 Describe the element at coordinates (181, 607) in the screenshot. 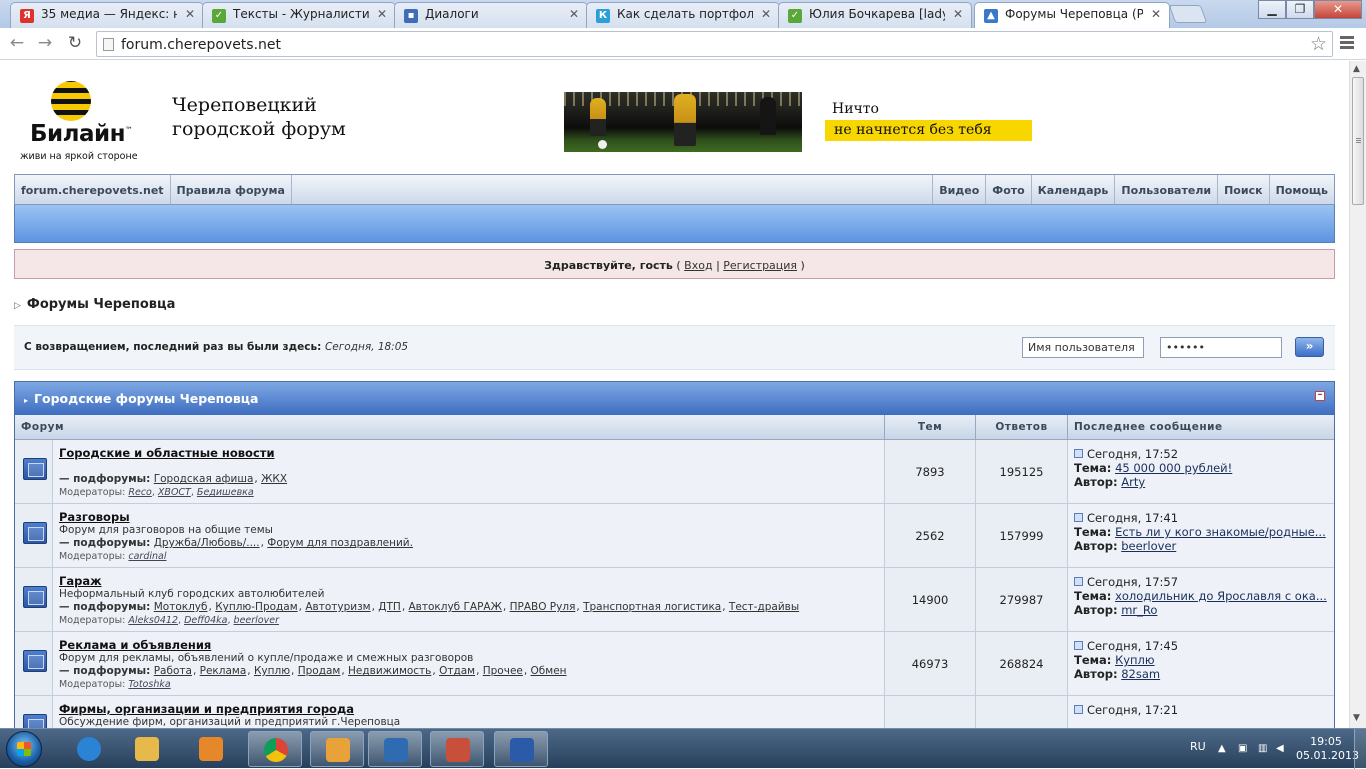

I see `subforum-link: Мотоклуб` at that location.